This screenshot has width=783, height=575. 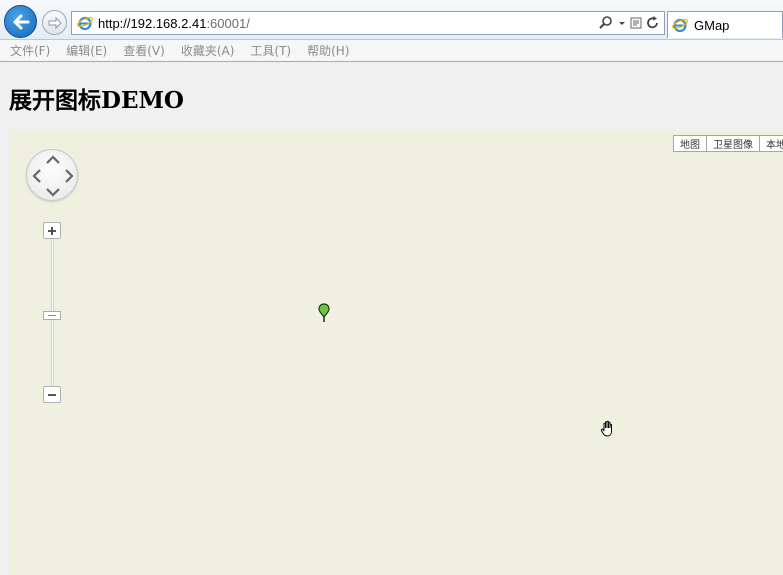 What do you see at coordinates (622, 23) in the screenshot?
I see `dropdown-arrow-icon` at bounding box center [622, 23].